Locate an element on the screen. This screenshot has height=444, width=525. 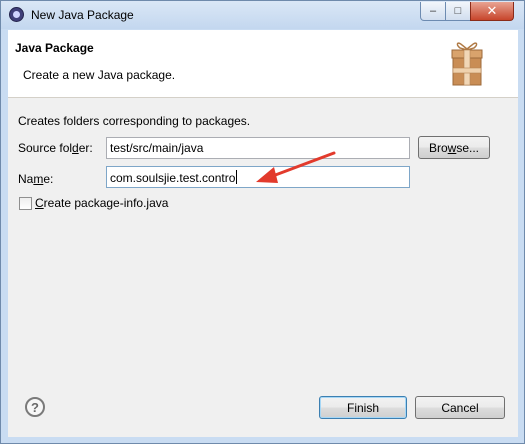
maximize-icon: □ is located at coordinates (458, 11).